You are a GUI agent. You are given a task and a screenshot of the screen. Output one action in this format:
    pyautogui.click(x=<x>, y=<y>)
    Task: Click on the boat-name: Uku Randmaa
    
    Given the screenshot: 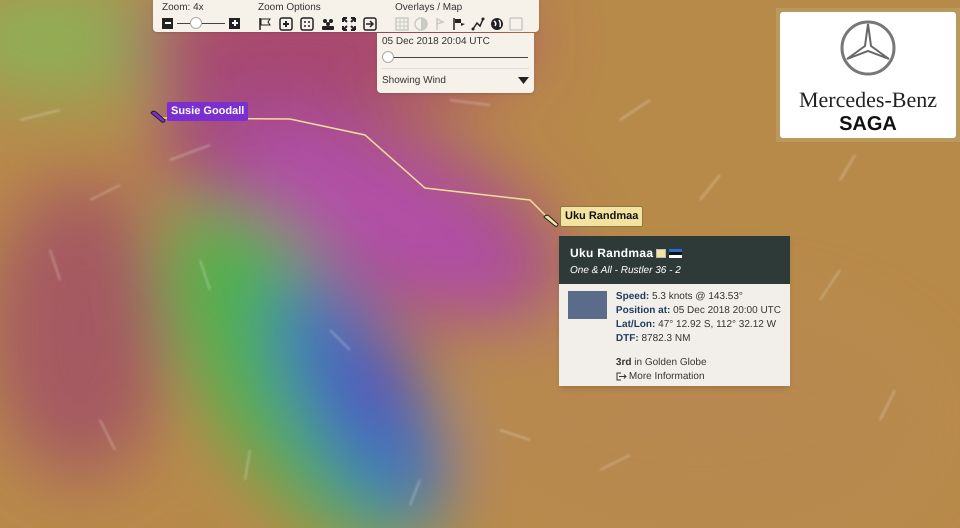 What is the action you would take?
    pyautogui.click(x=612, y=253)
    